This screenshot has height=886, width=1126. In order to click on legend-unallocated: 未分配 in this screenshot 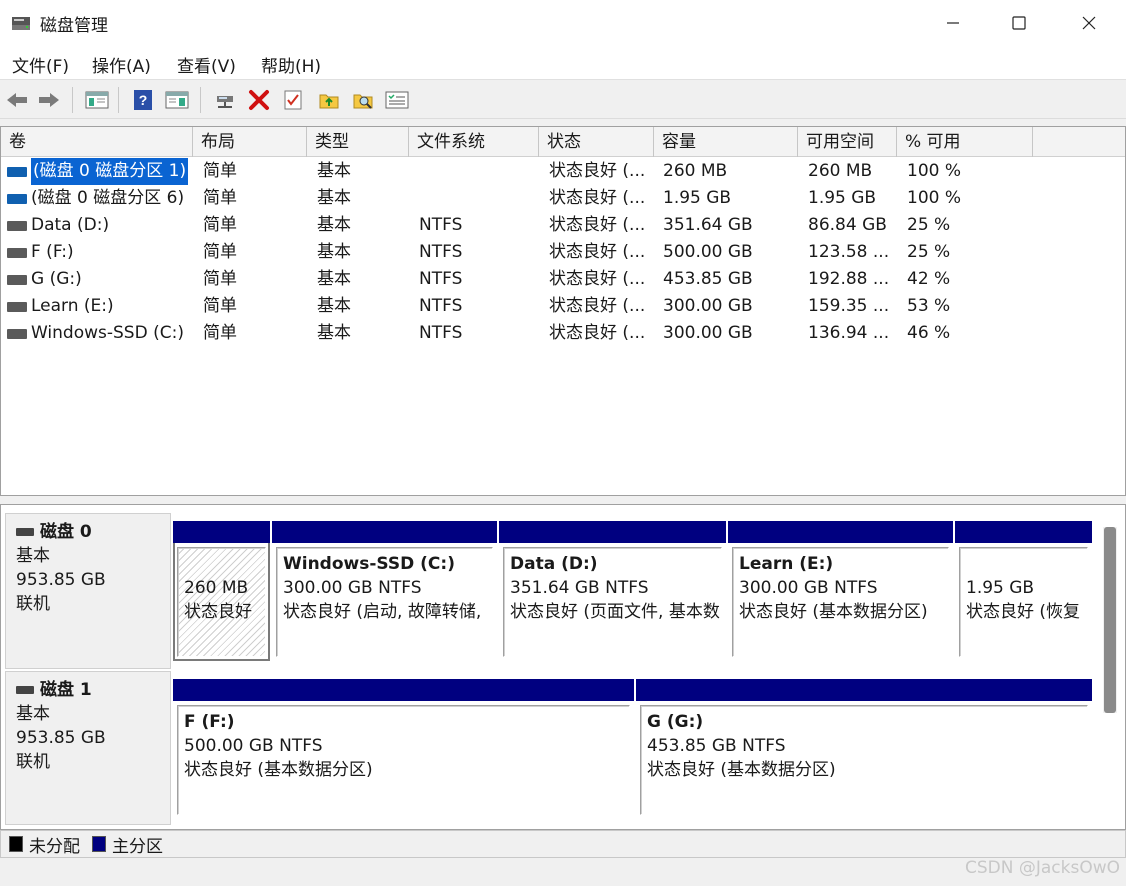, I will do `click(54, 846)`.